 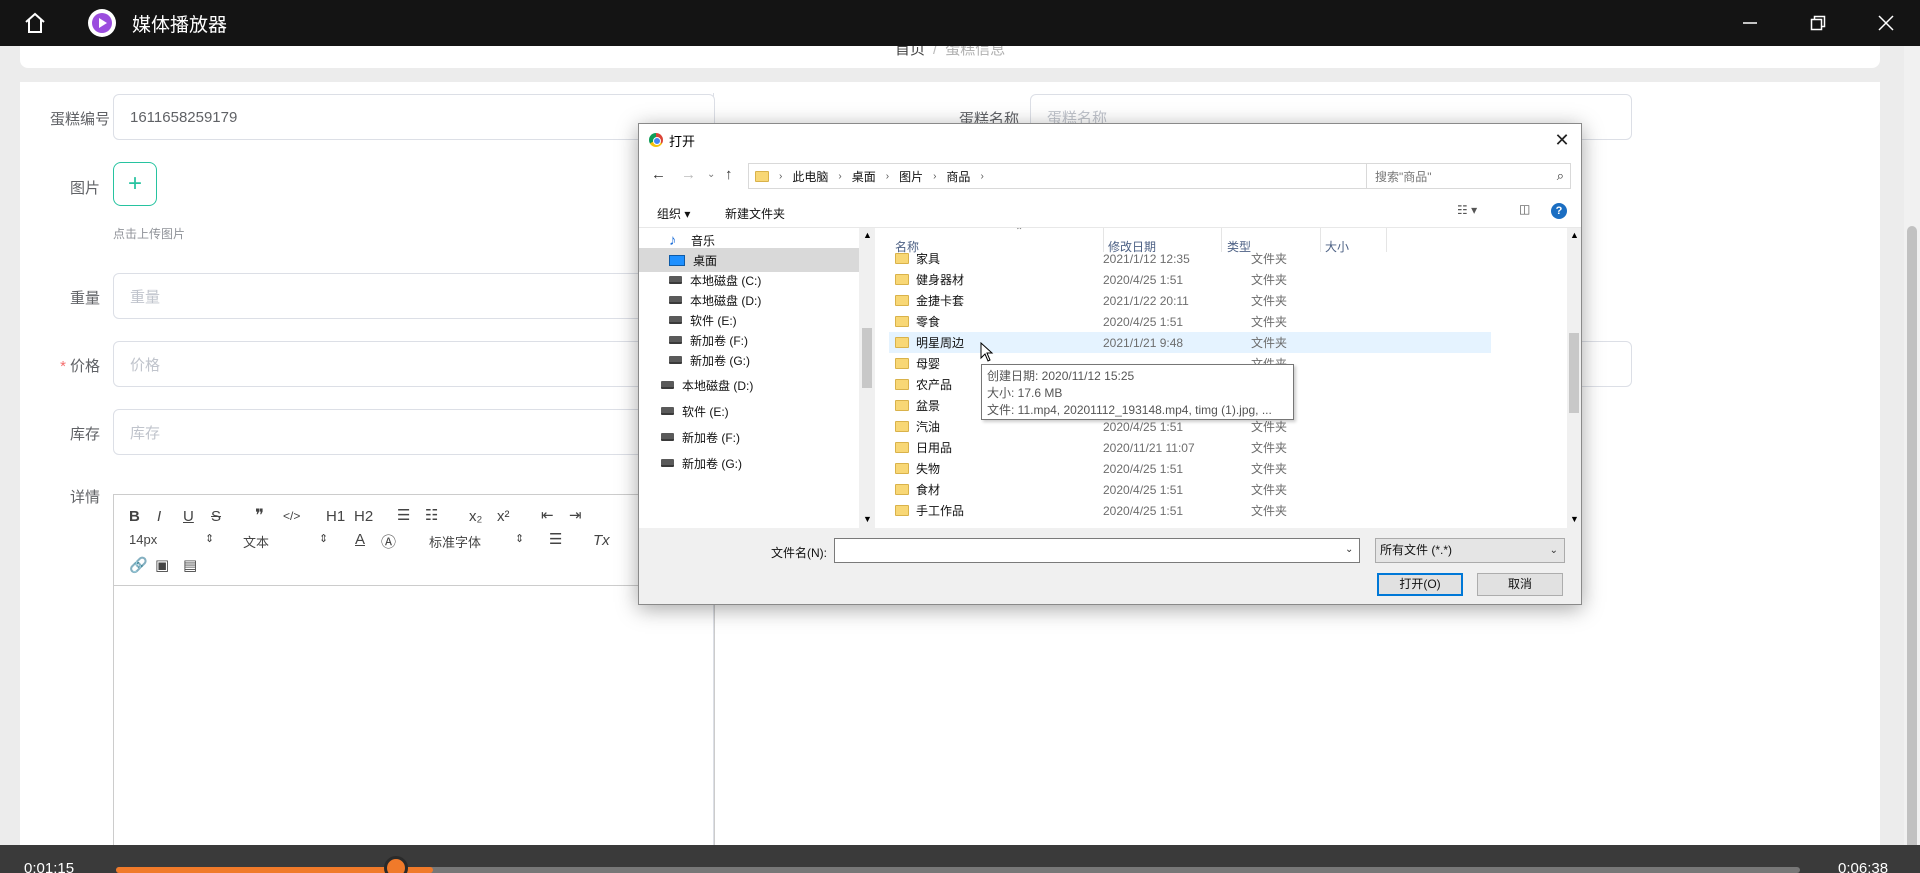 What do you see at coordinates (688, 174) in the screenshot?
I see `forward-arrow-icon: →` at bounding box center [688, 174].